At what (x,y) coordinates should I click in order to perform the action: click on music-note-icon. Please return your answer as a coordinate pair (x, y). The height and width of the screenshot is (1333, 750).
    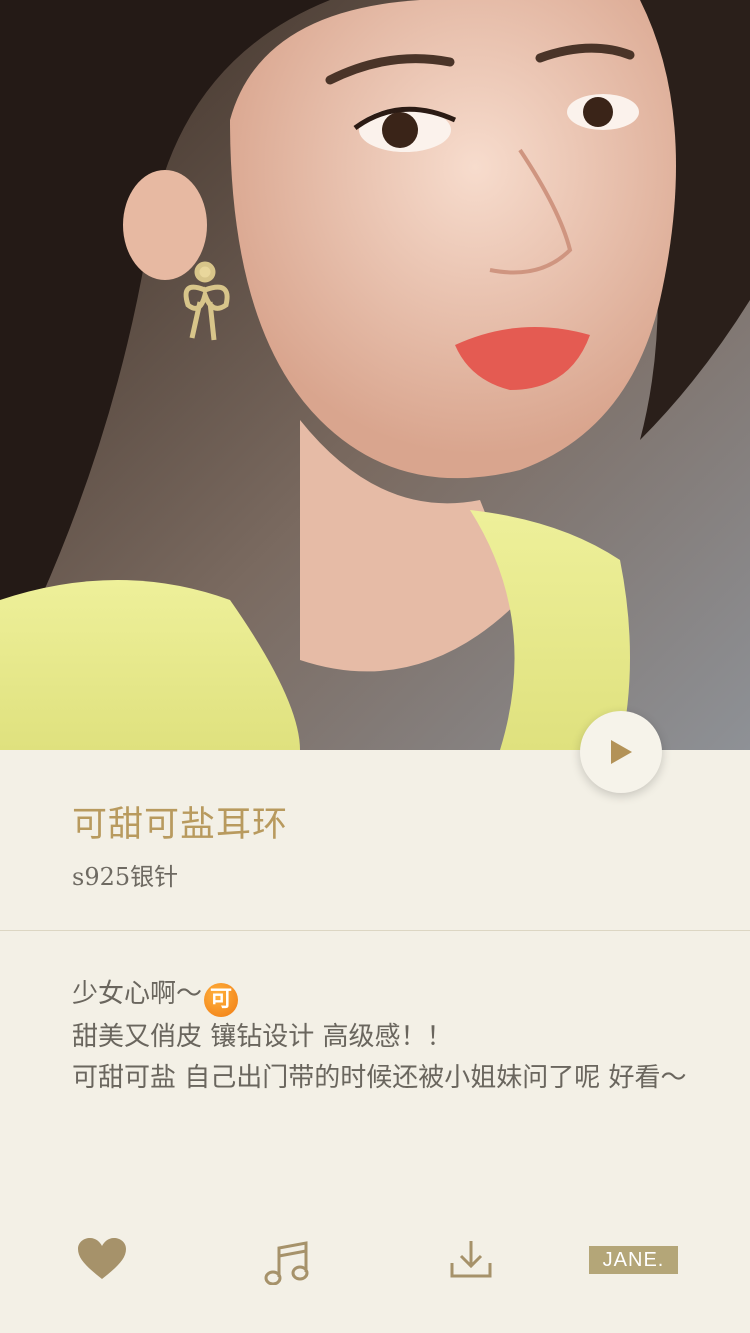
    Looking at the image, I should click on (286, 1263).